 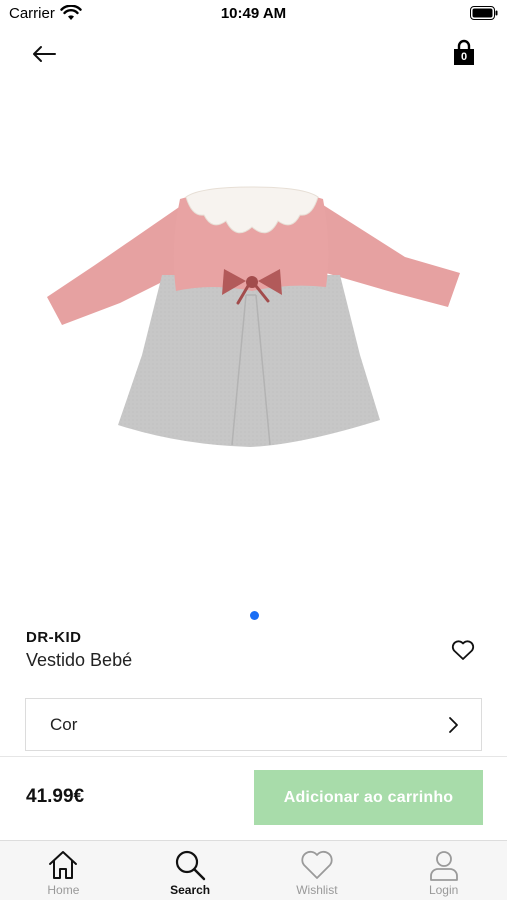 I want to click on tab-bar: Home Search Wishlist Login, so click(x=253, y=870).